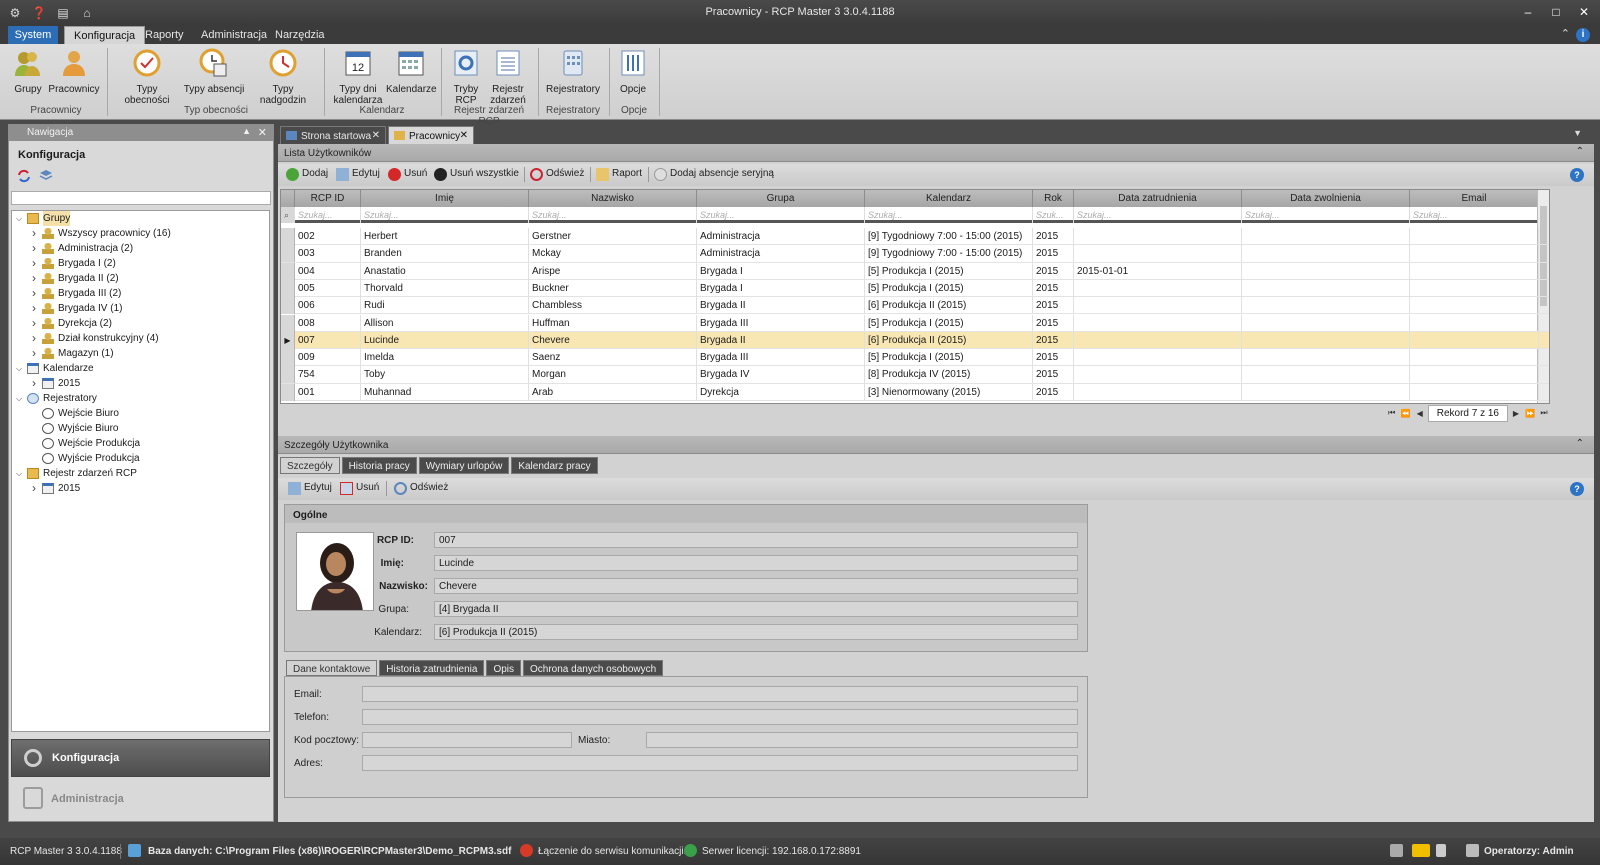 This screenshot has height=865, width=1600. Describe the element at coordinates (140, 428) in the screenshot. I see `tree-node: Wyjście Biuro` at that location.